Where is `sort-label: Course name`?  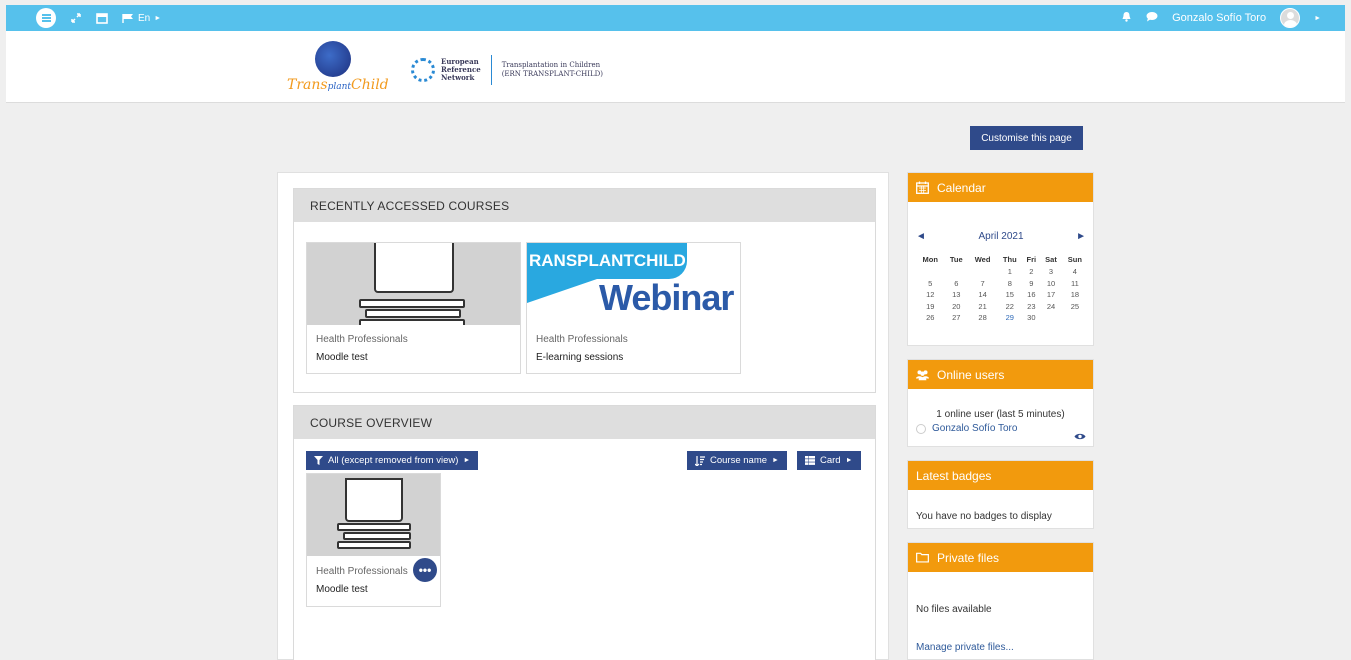 sort-label: Course name is located at coordinates (739, 460).